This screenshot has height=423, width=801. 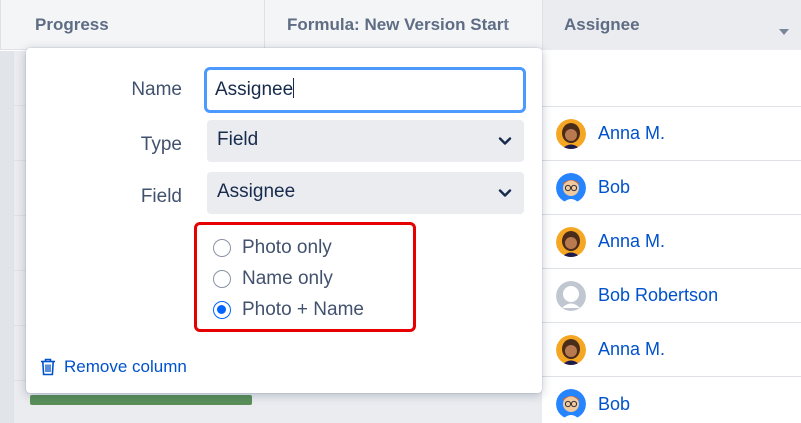 I want to click on trash-icon, so click(x=48, y=367).